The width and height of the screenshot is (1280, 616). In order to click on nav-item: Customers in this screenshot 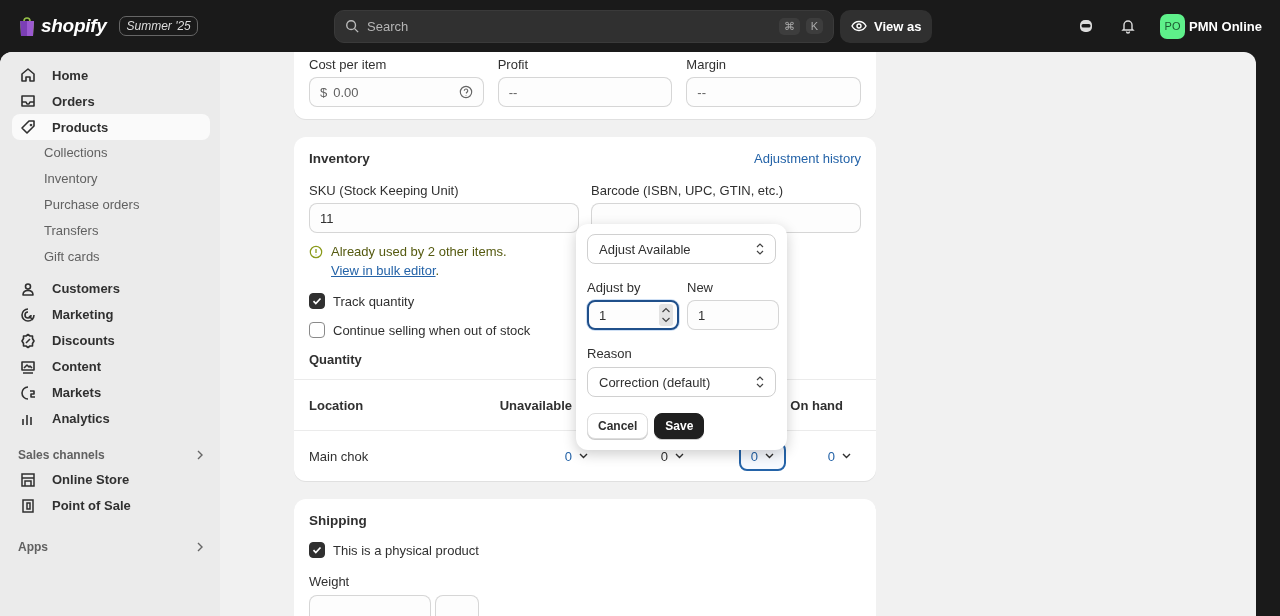, I will do `click(111, 289)`.